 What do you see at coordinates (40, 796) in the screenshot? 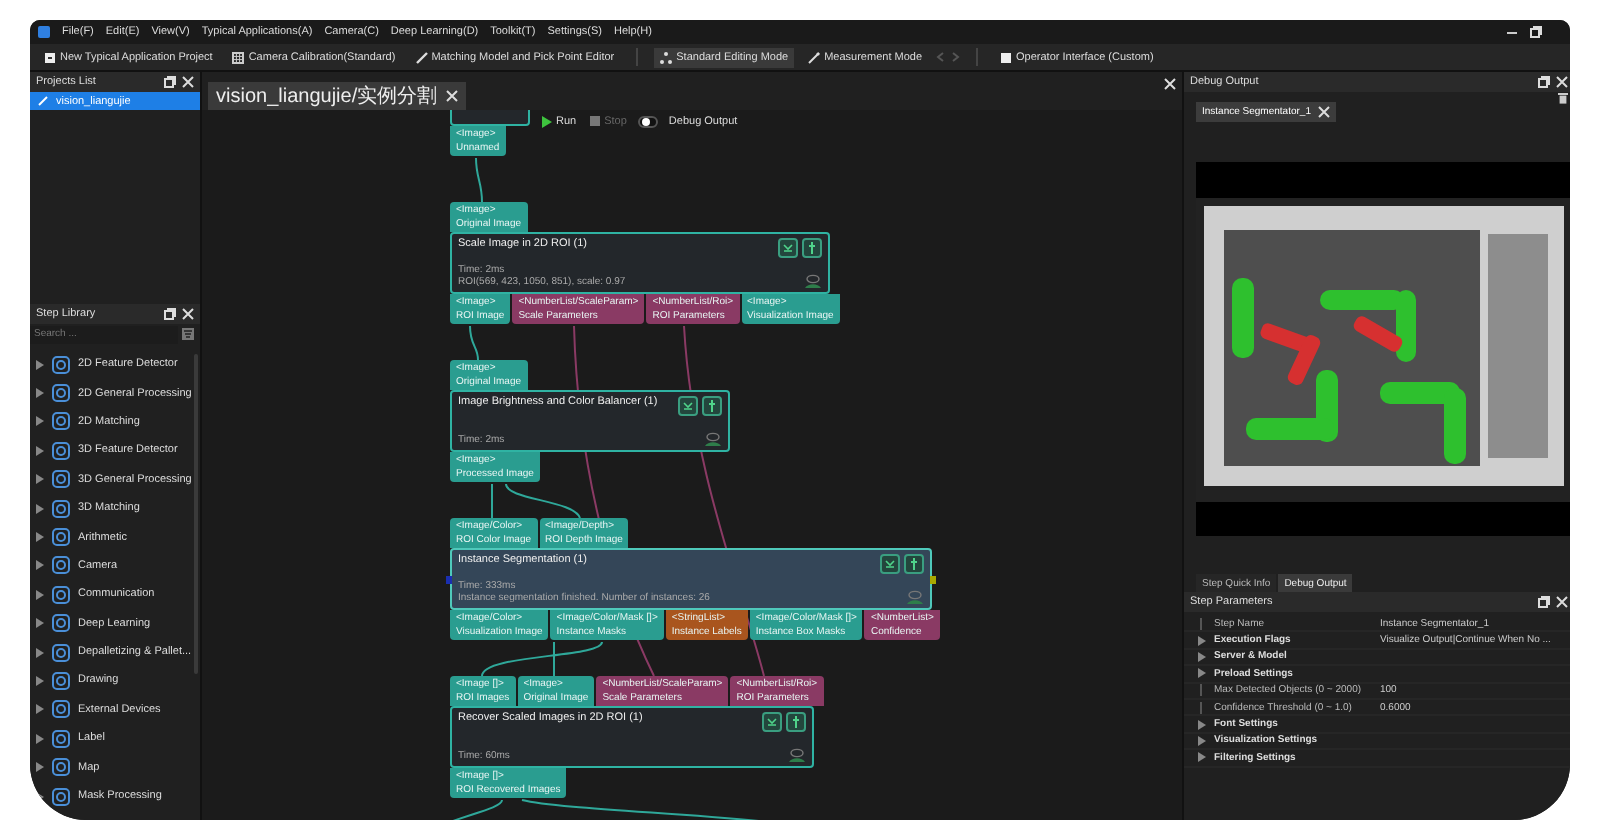
I see `caret-icon` at bounding box center [40, 796].